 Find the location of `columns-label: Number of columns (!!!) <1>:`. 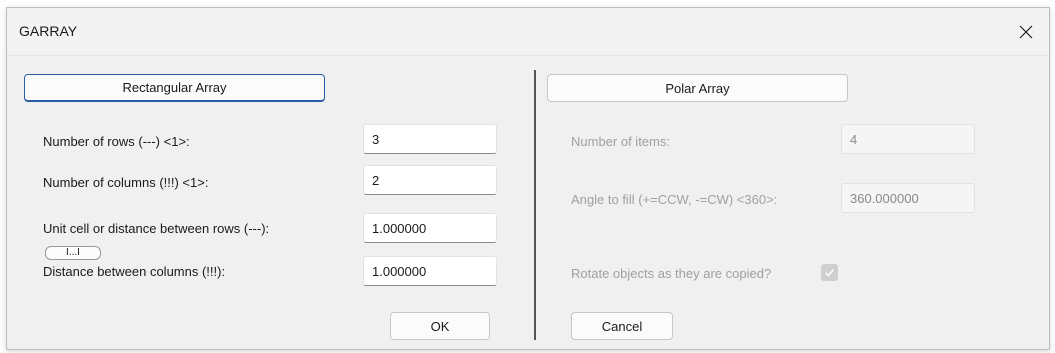

columns-label: Number of columns (!!!) <1>: is located at coordinates (126, 182).